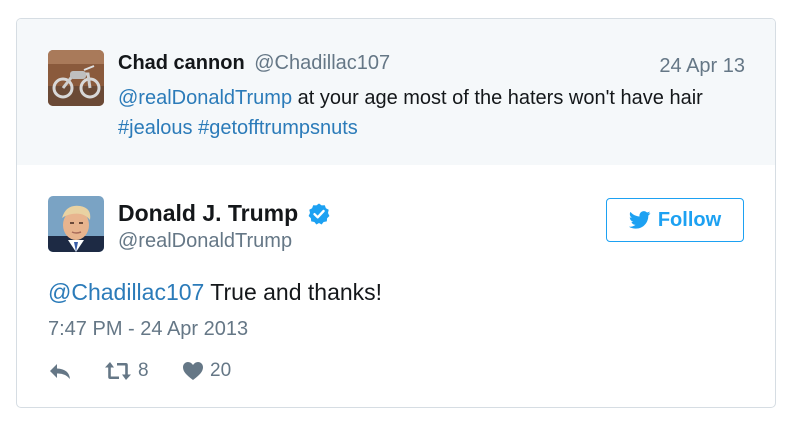  Describe the element at coordinates (221, 370) in the screenshot. I see `like-count: 20` at that location.